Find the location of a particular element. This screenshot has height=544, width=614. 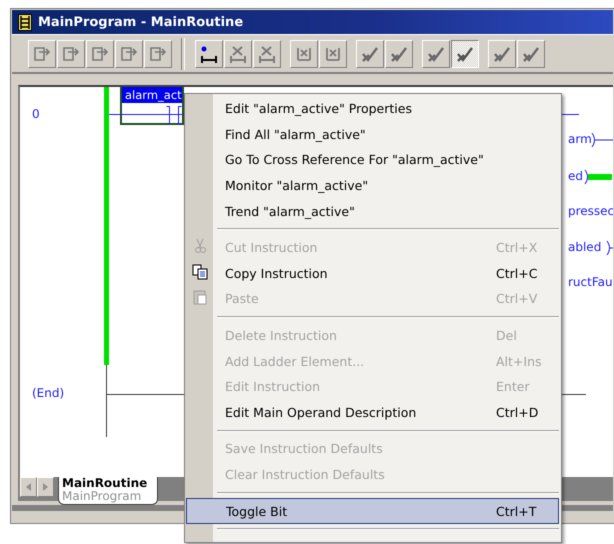

right-arrow-icon is located at coordinates (45, 487).